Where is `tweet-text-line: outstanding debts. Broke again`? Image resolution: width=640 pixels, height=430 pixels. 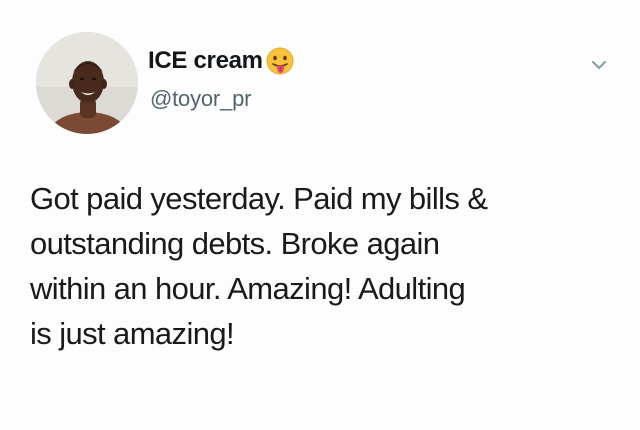
tweet-text-line: outstanding debts. Broke again is located at coordinates (235, 243).